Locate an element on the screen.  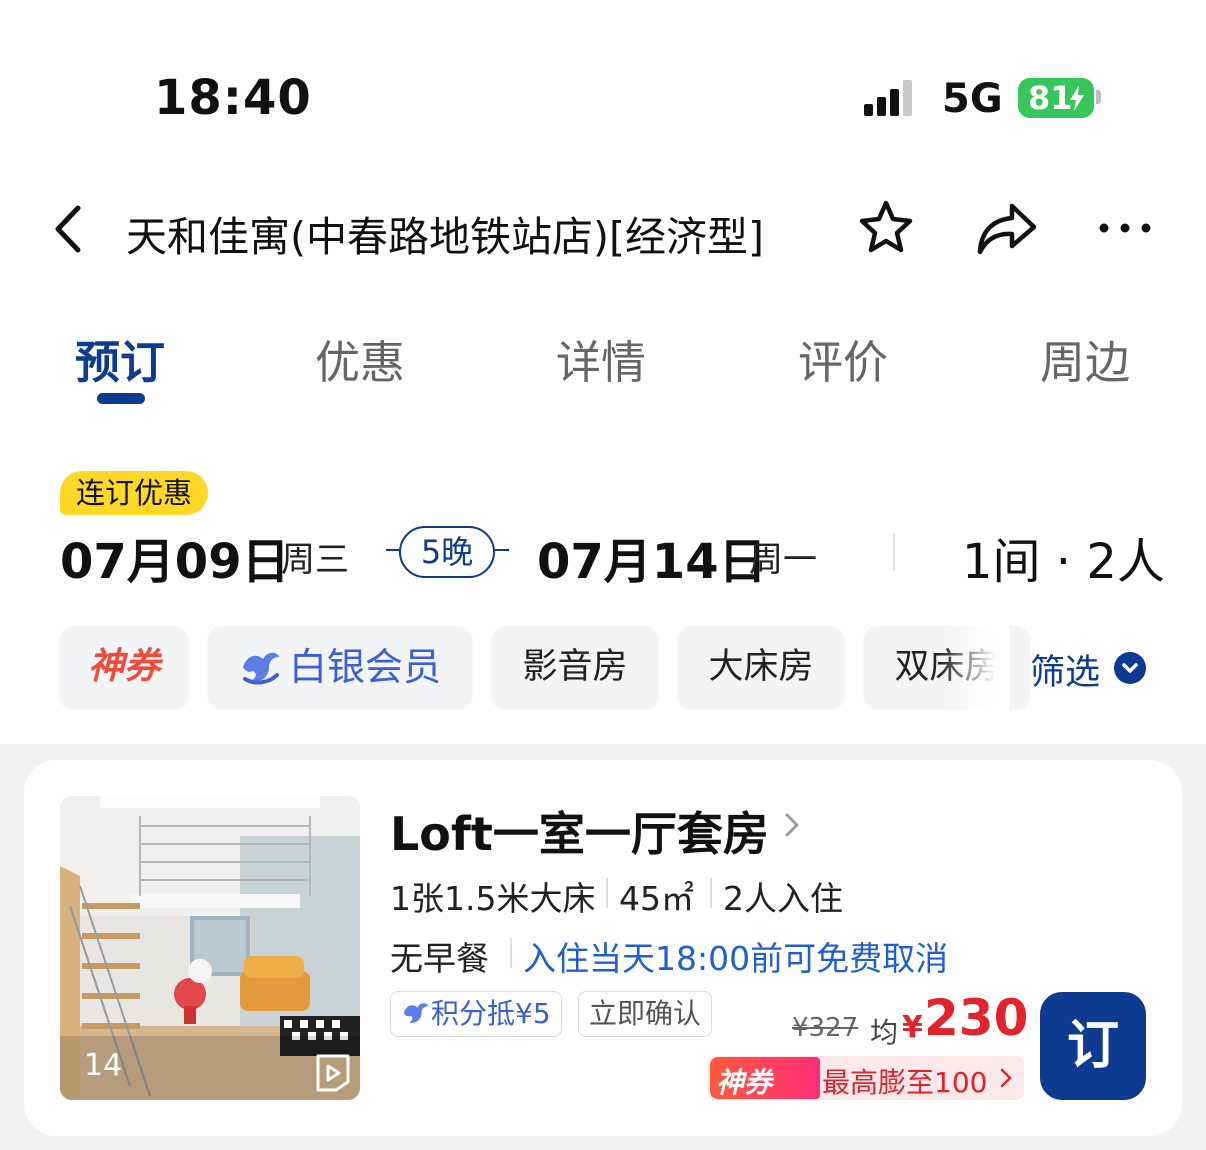
more-icon is located at coordinates (1125, 228).